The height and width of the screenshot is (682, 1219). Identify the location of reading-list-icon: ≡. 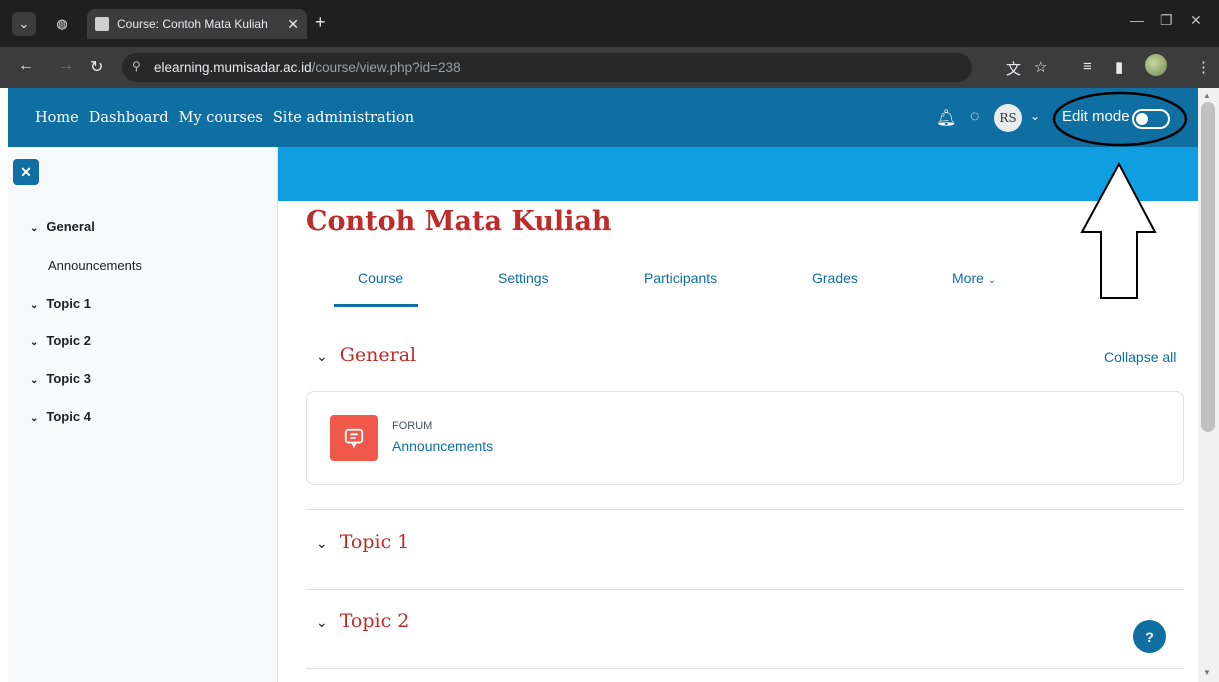
(1087, 66).